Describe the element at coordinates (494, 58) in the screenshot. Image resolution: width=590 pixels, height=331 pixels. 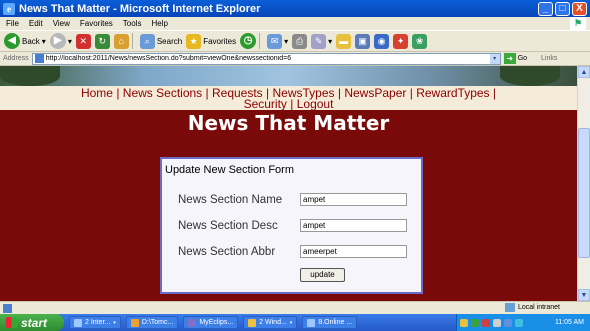
I see `address-dropdown-icon: ▾` at that location.